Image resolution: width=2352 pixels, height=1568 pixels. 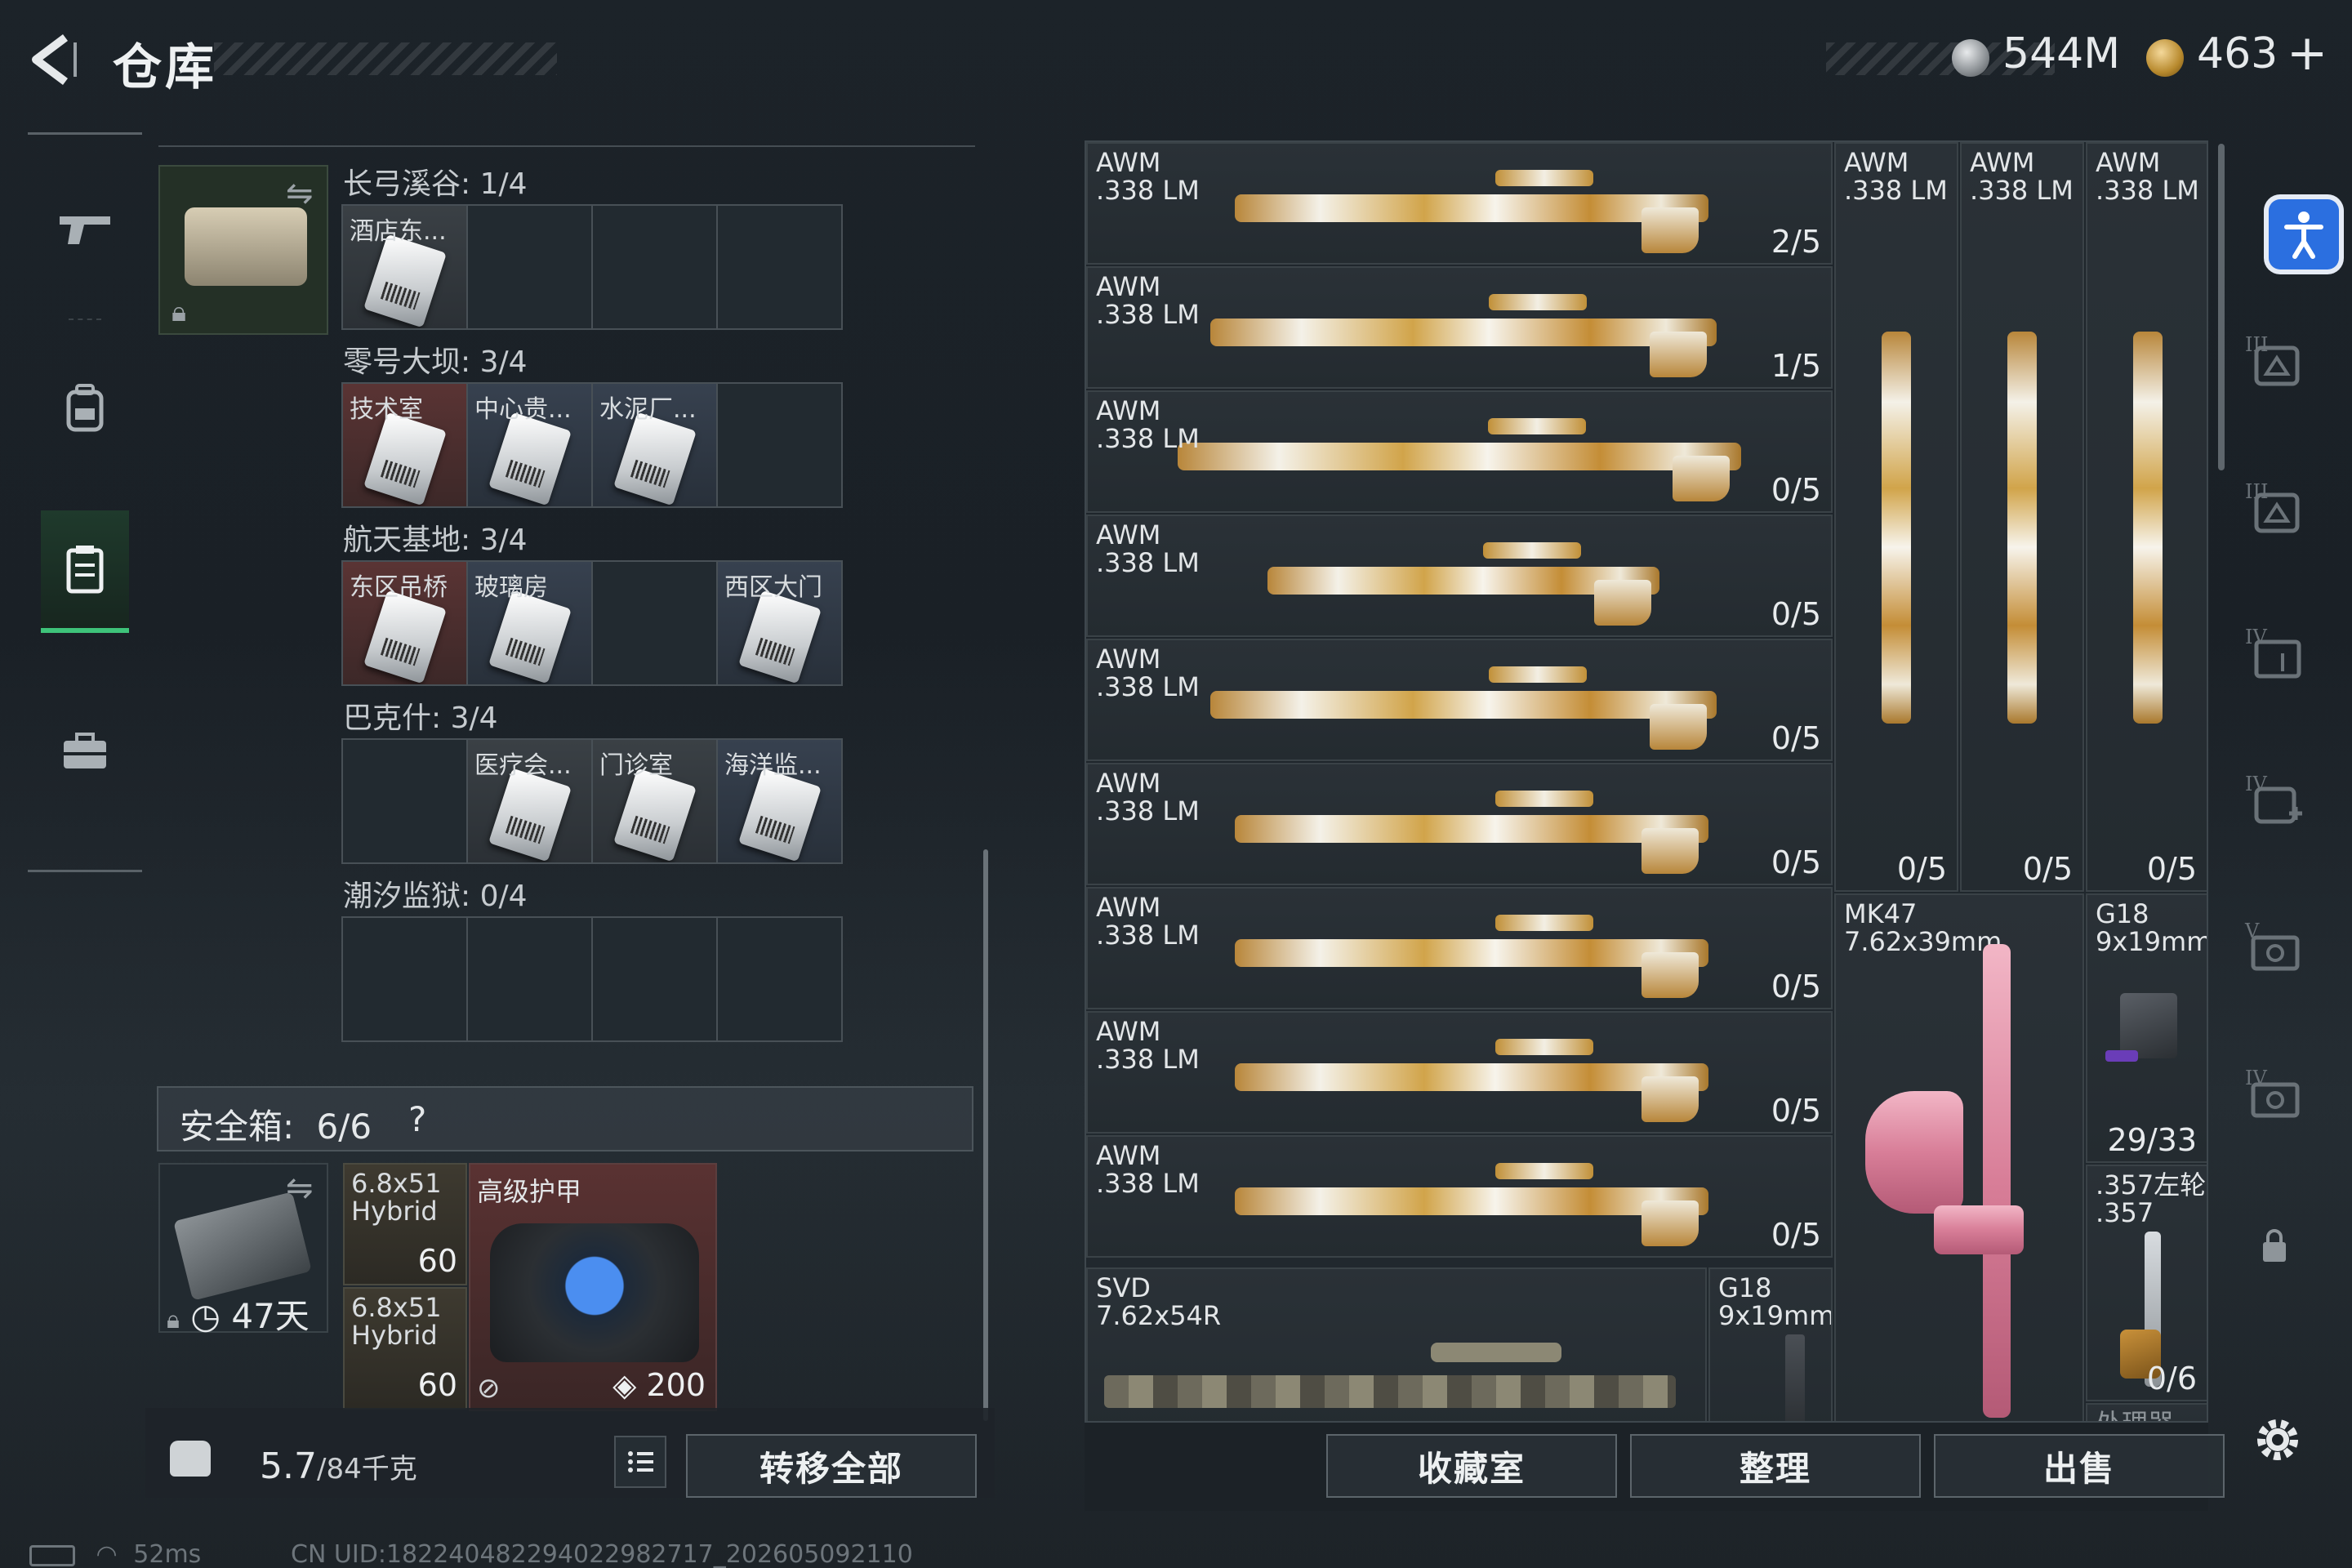 I want to click on tier4-key-filter: IV, so click(x=2274, y=1094).